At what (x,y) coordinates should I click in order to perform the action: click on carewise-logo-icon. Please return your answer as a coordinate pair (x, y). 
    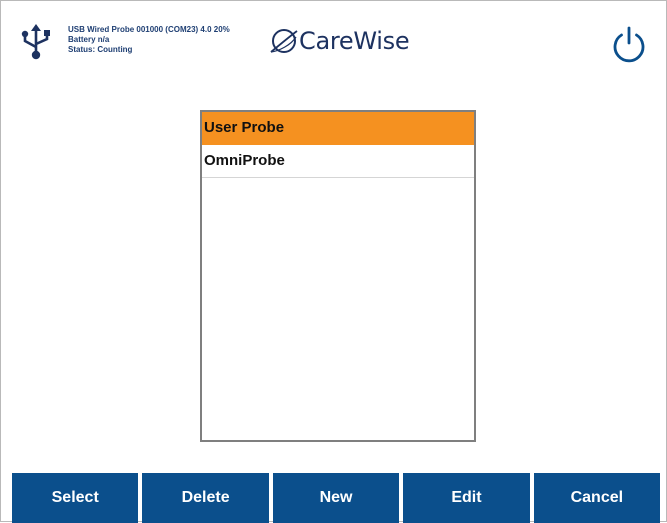
    Looking at the image, I should click on (284, 41).